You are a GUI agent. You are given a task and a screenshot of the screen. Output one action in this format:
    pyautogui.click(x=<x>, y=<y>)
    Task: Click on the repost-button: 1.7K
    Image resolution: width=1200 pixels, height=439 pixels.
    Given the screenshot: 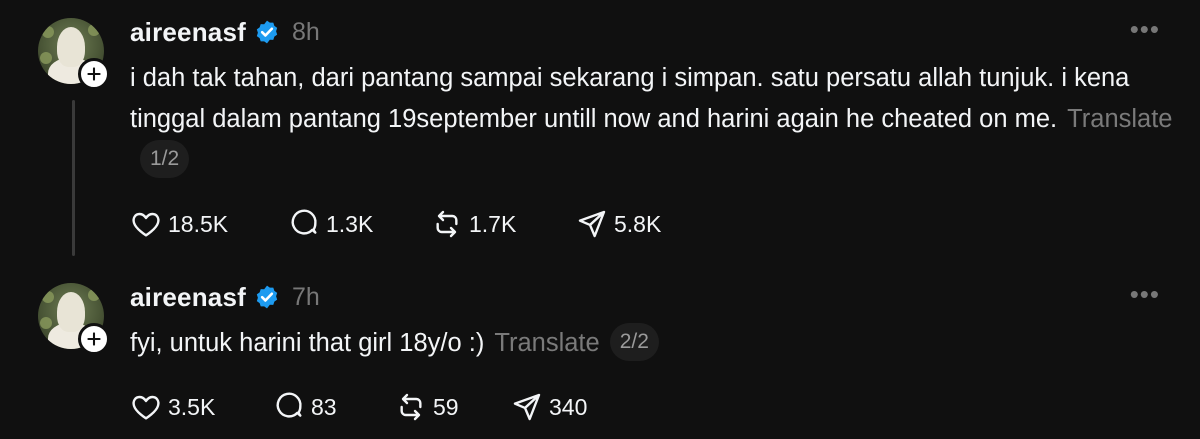 What is the action you would take?
    pyautogui.click(x=503, y=224)
    